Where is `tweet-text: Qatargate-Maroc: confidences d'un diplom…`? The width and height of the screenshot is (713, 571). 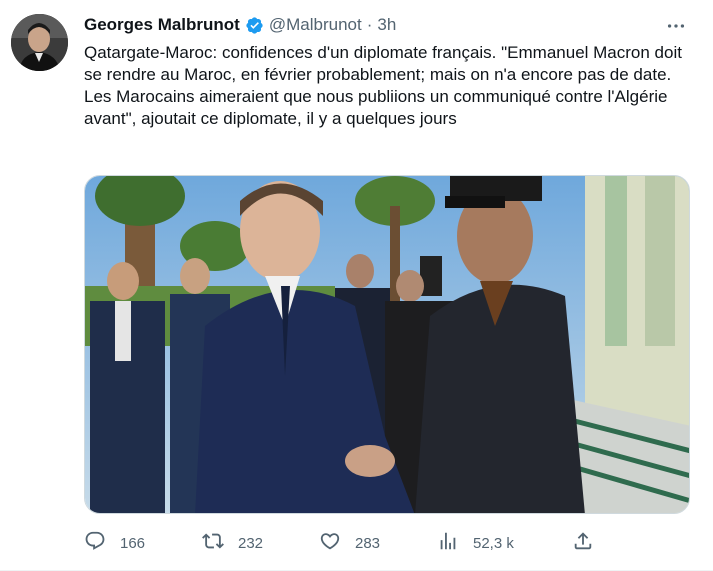
tweet-text: Qatargate-Maroc: confidences d'un diplom… is located at coordinates (385, 85).